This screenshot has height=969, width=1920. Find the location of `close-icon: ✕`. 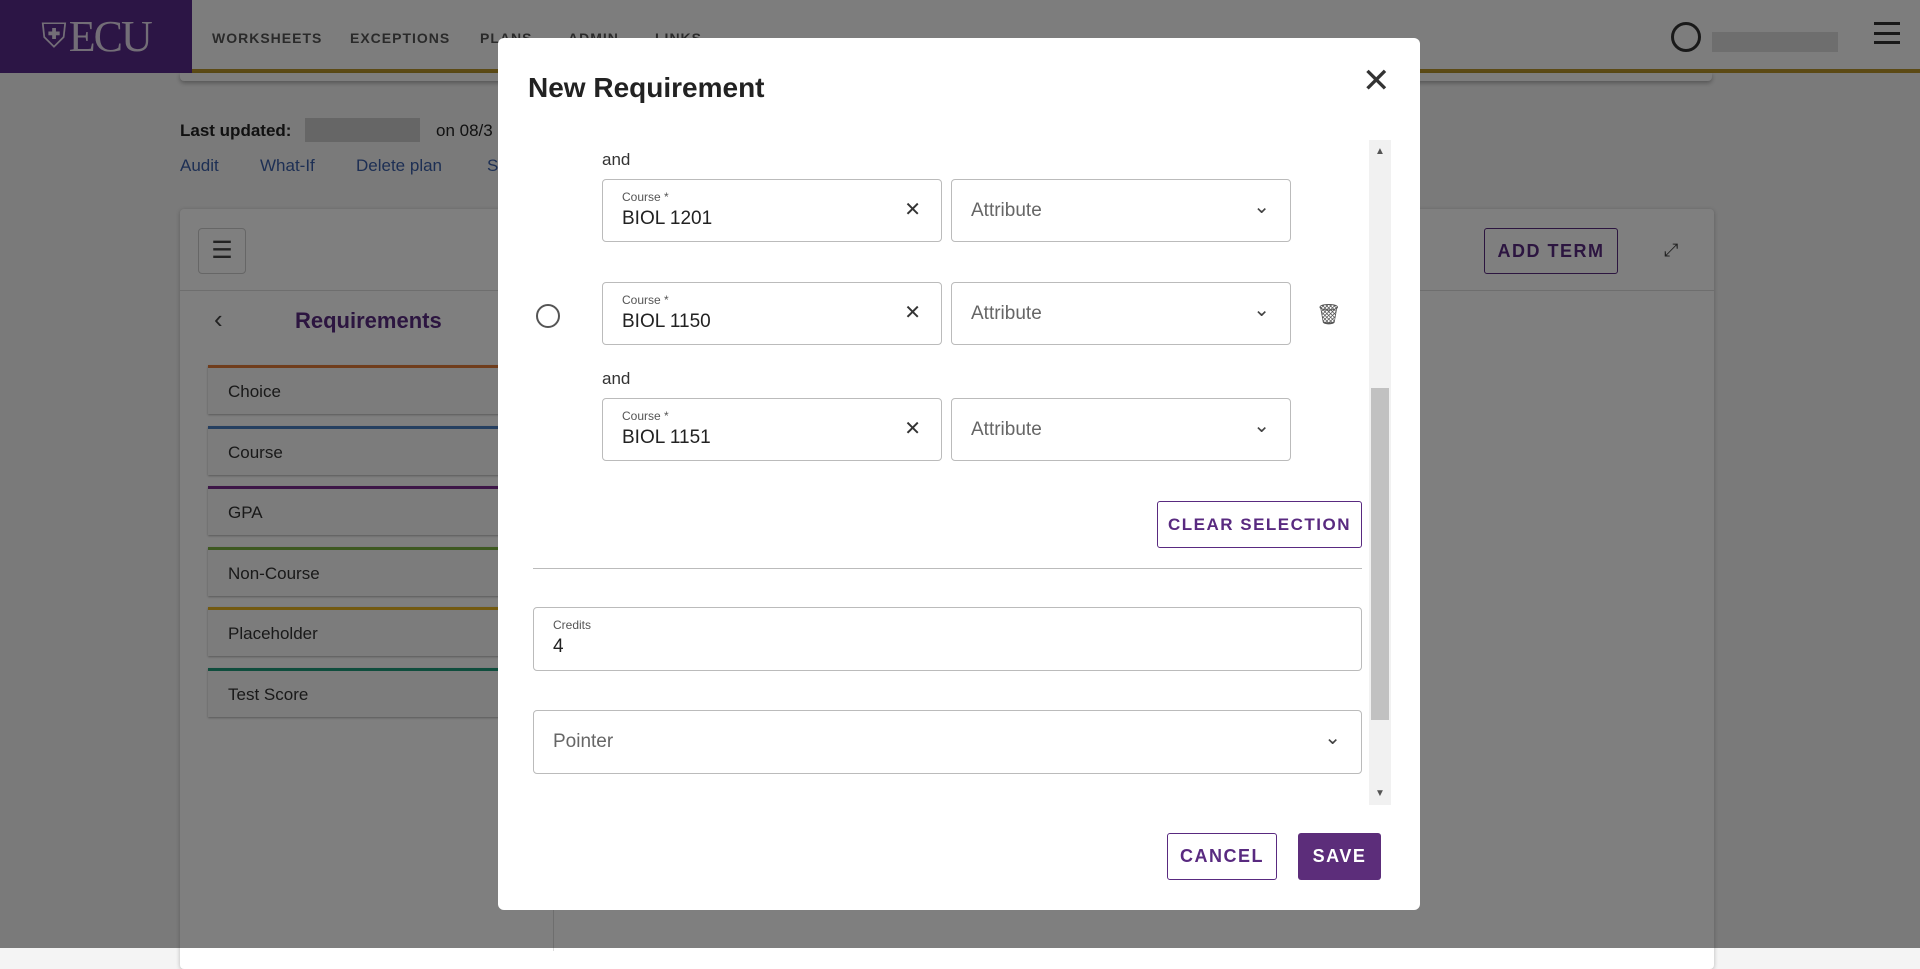

close-icon: ✕ is located at coordinates (1376, 81).